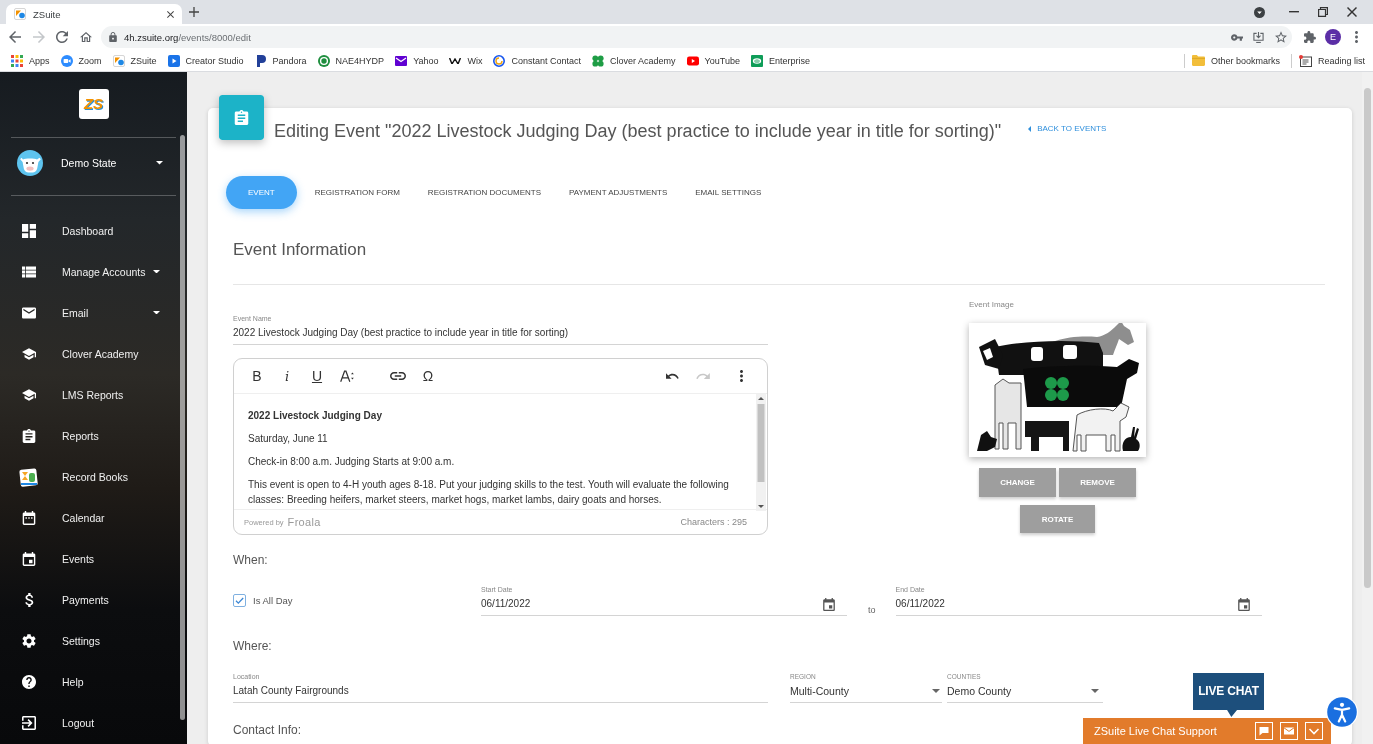 This screenshot has width=1373, height=744. Describe the element at coordinates (598, 60) in the screenshot. I see `clover-icon` at that location.